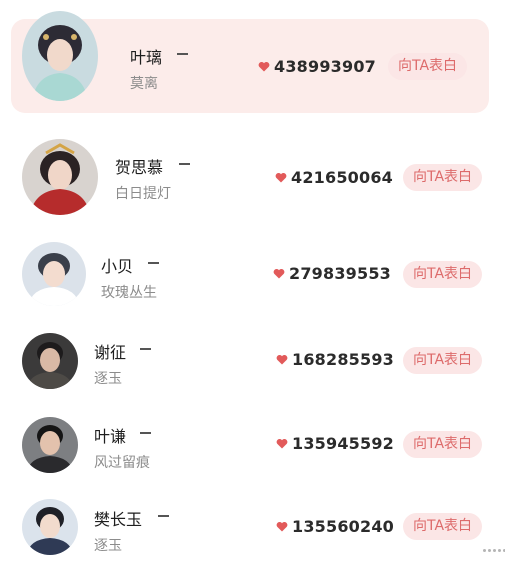 Image resolution: width=505 pixels, height=565 pixels. Describe the element at coordinates (494, 550) in the screenshot. I see `watermark-dots` at that location.